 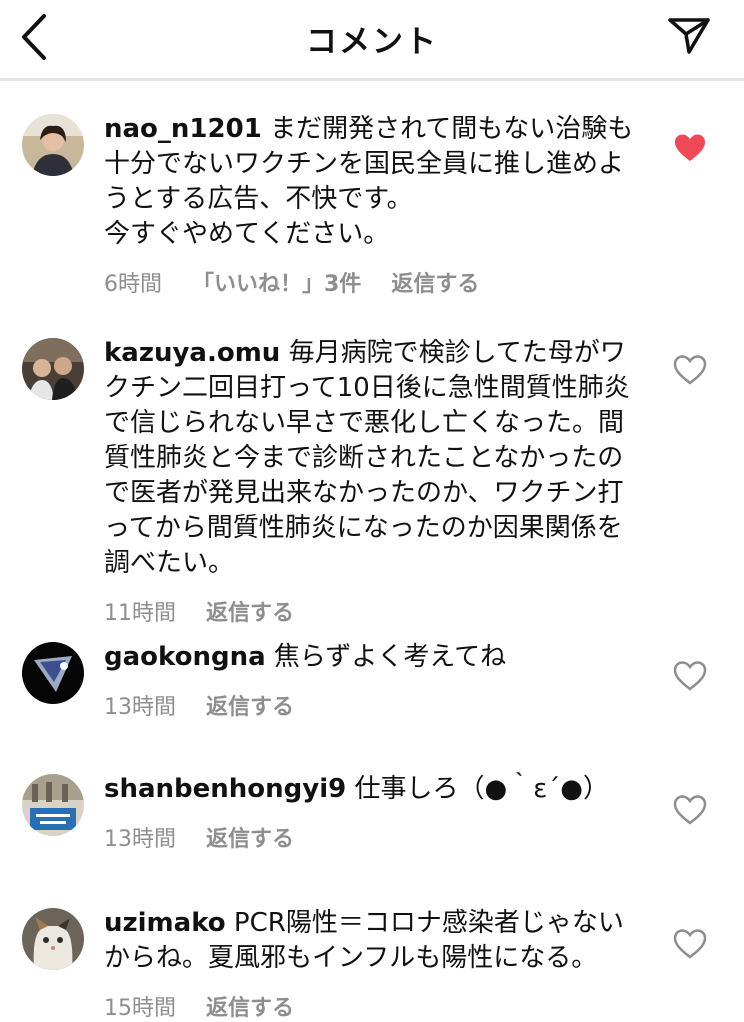 What do you see at coordinates (183, 129) in the screenshot?
I see `comment-username: nao_n1201` at bounding box center [183, 129].